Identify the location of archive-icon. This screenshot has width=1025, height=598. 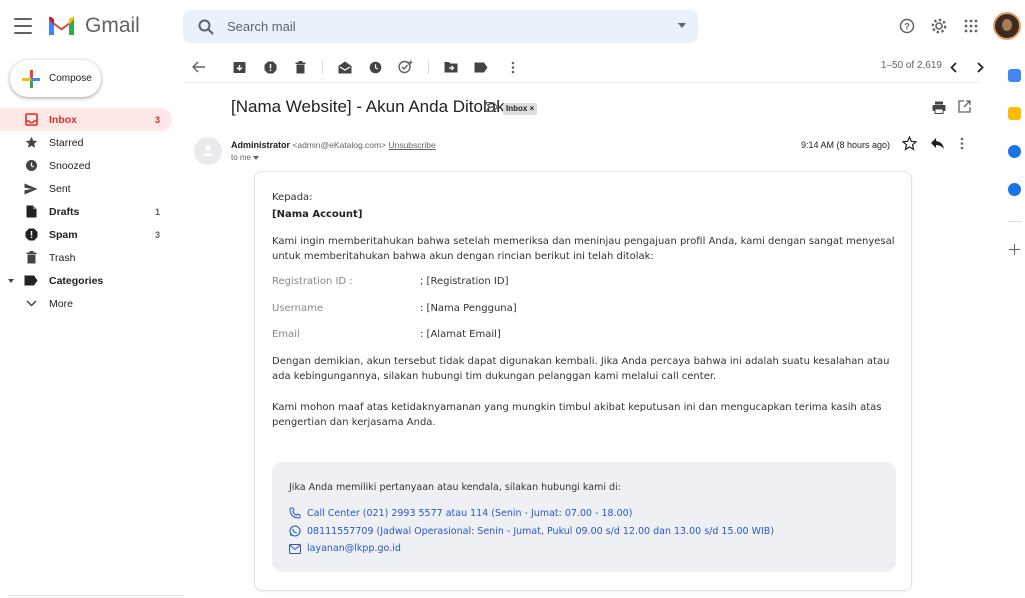
(239, 67).